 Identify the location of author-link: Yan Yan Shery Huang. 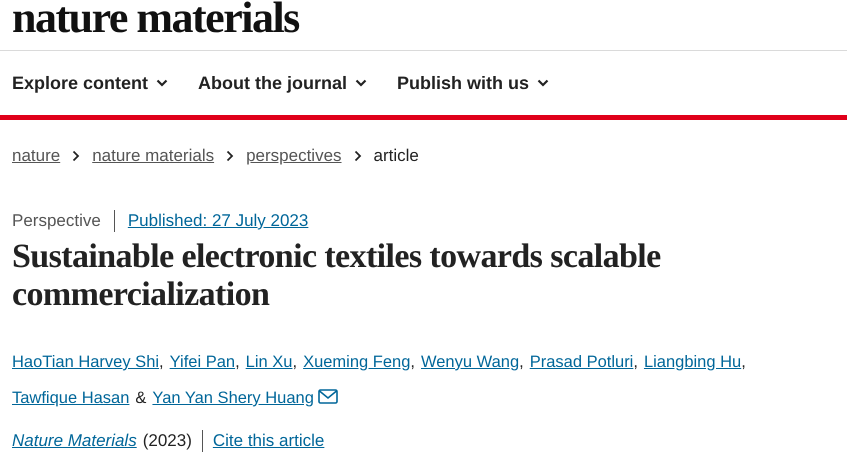
(233, 398).